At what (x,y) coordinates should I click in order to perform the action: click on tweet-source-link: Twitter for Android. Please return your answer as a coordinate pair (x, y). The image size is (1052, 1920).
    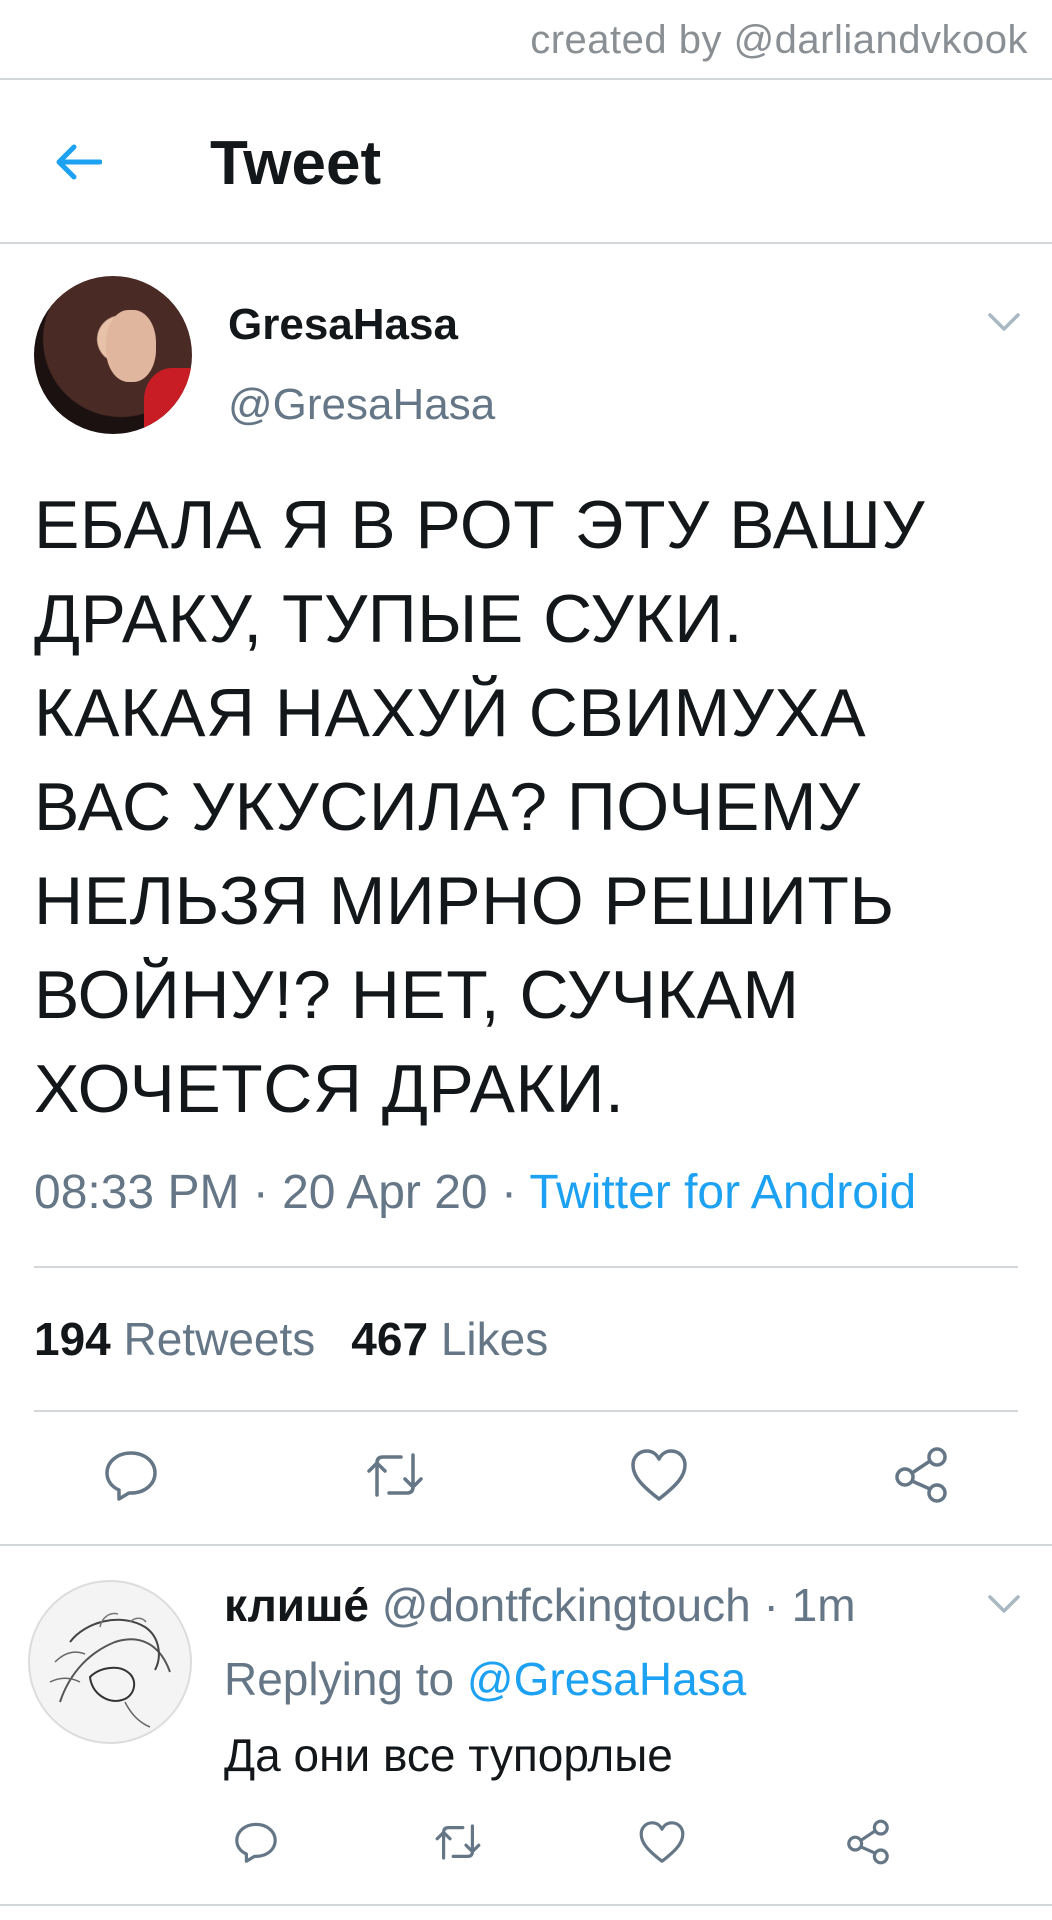
    Looking at the image, I should click on (722, 1192).